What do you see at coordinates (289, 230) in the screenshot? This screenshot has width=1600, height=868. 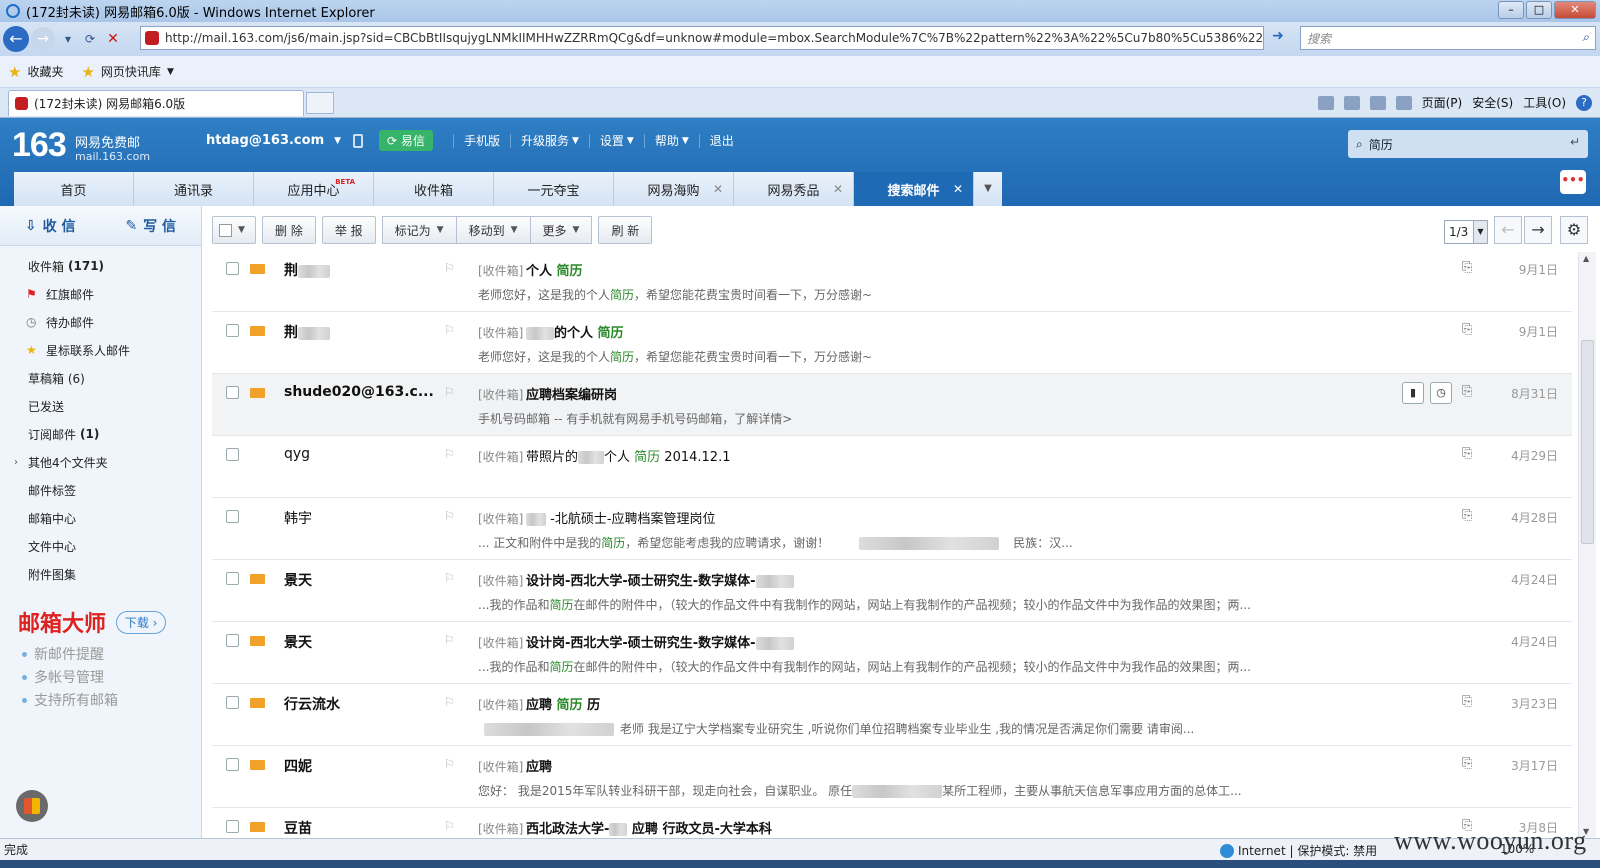 I see `delete-button: 删 除` at bounding box center [289, 230].